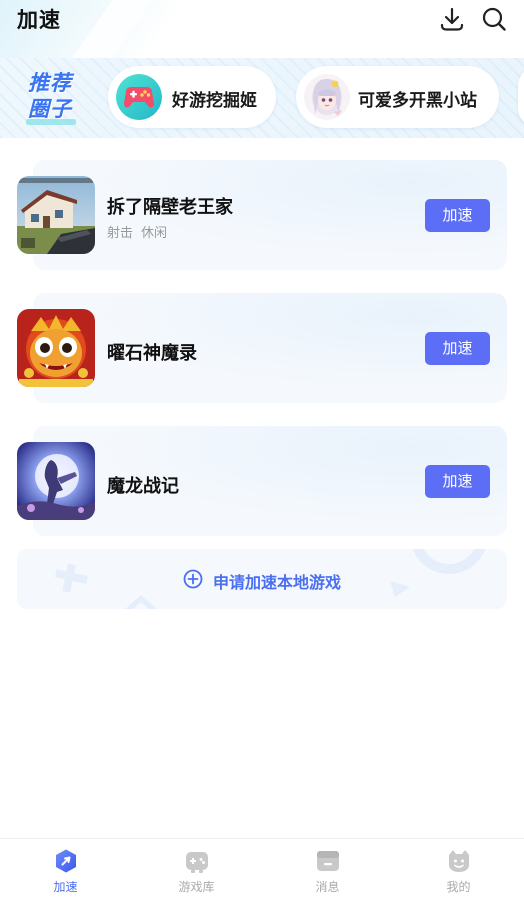 The height and width of the screenshot is (898, 524). I want to click on logo-line-2: 圈子, so click(50, 109).